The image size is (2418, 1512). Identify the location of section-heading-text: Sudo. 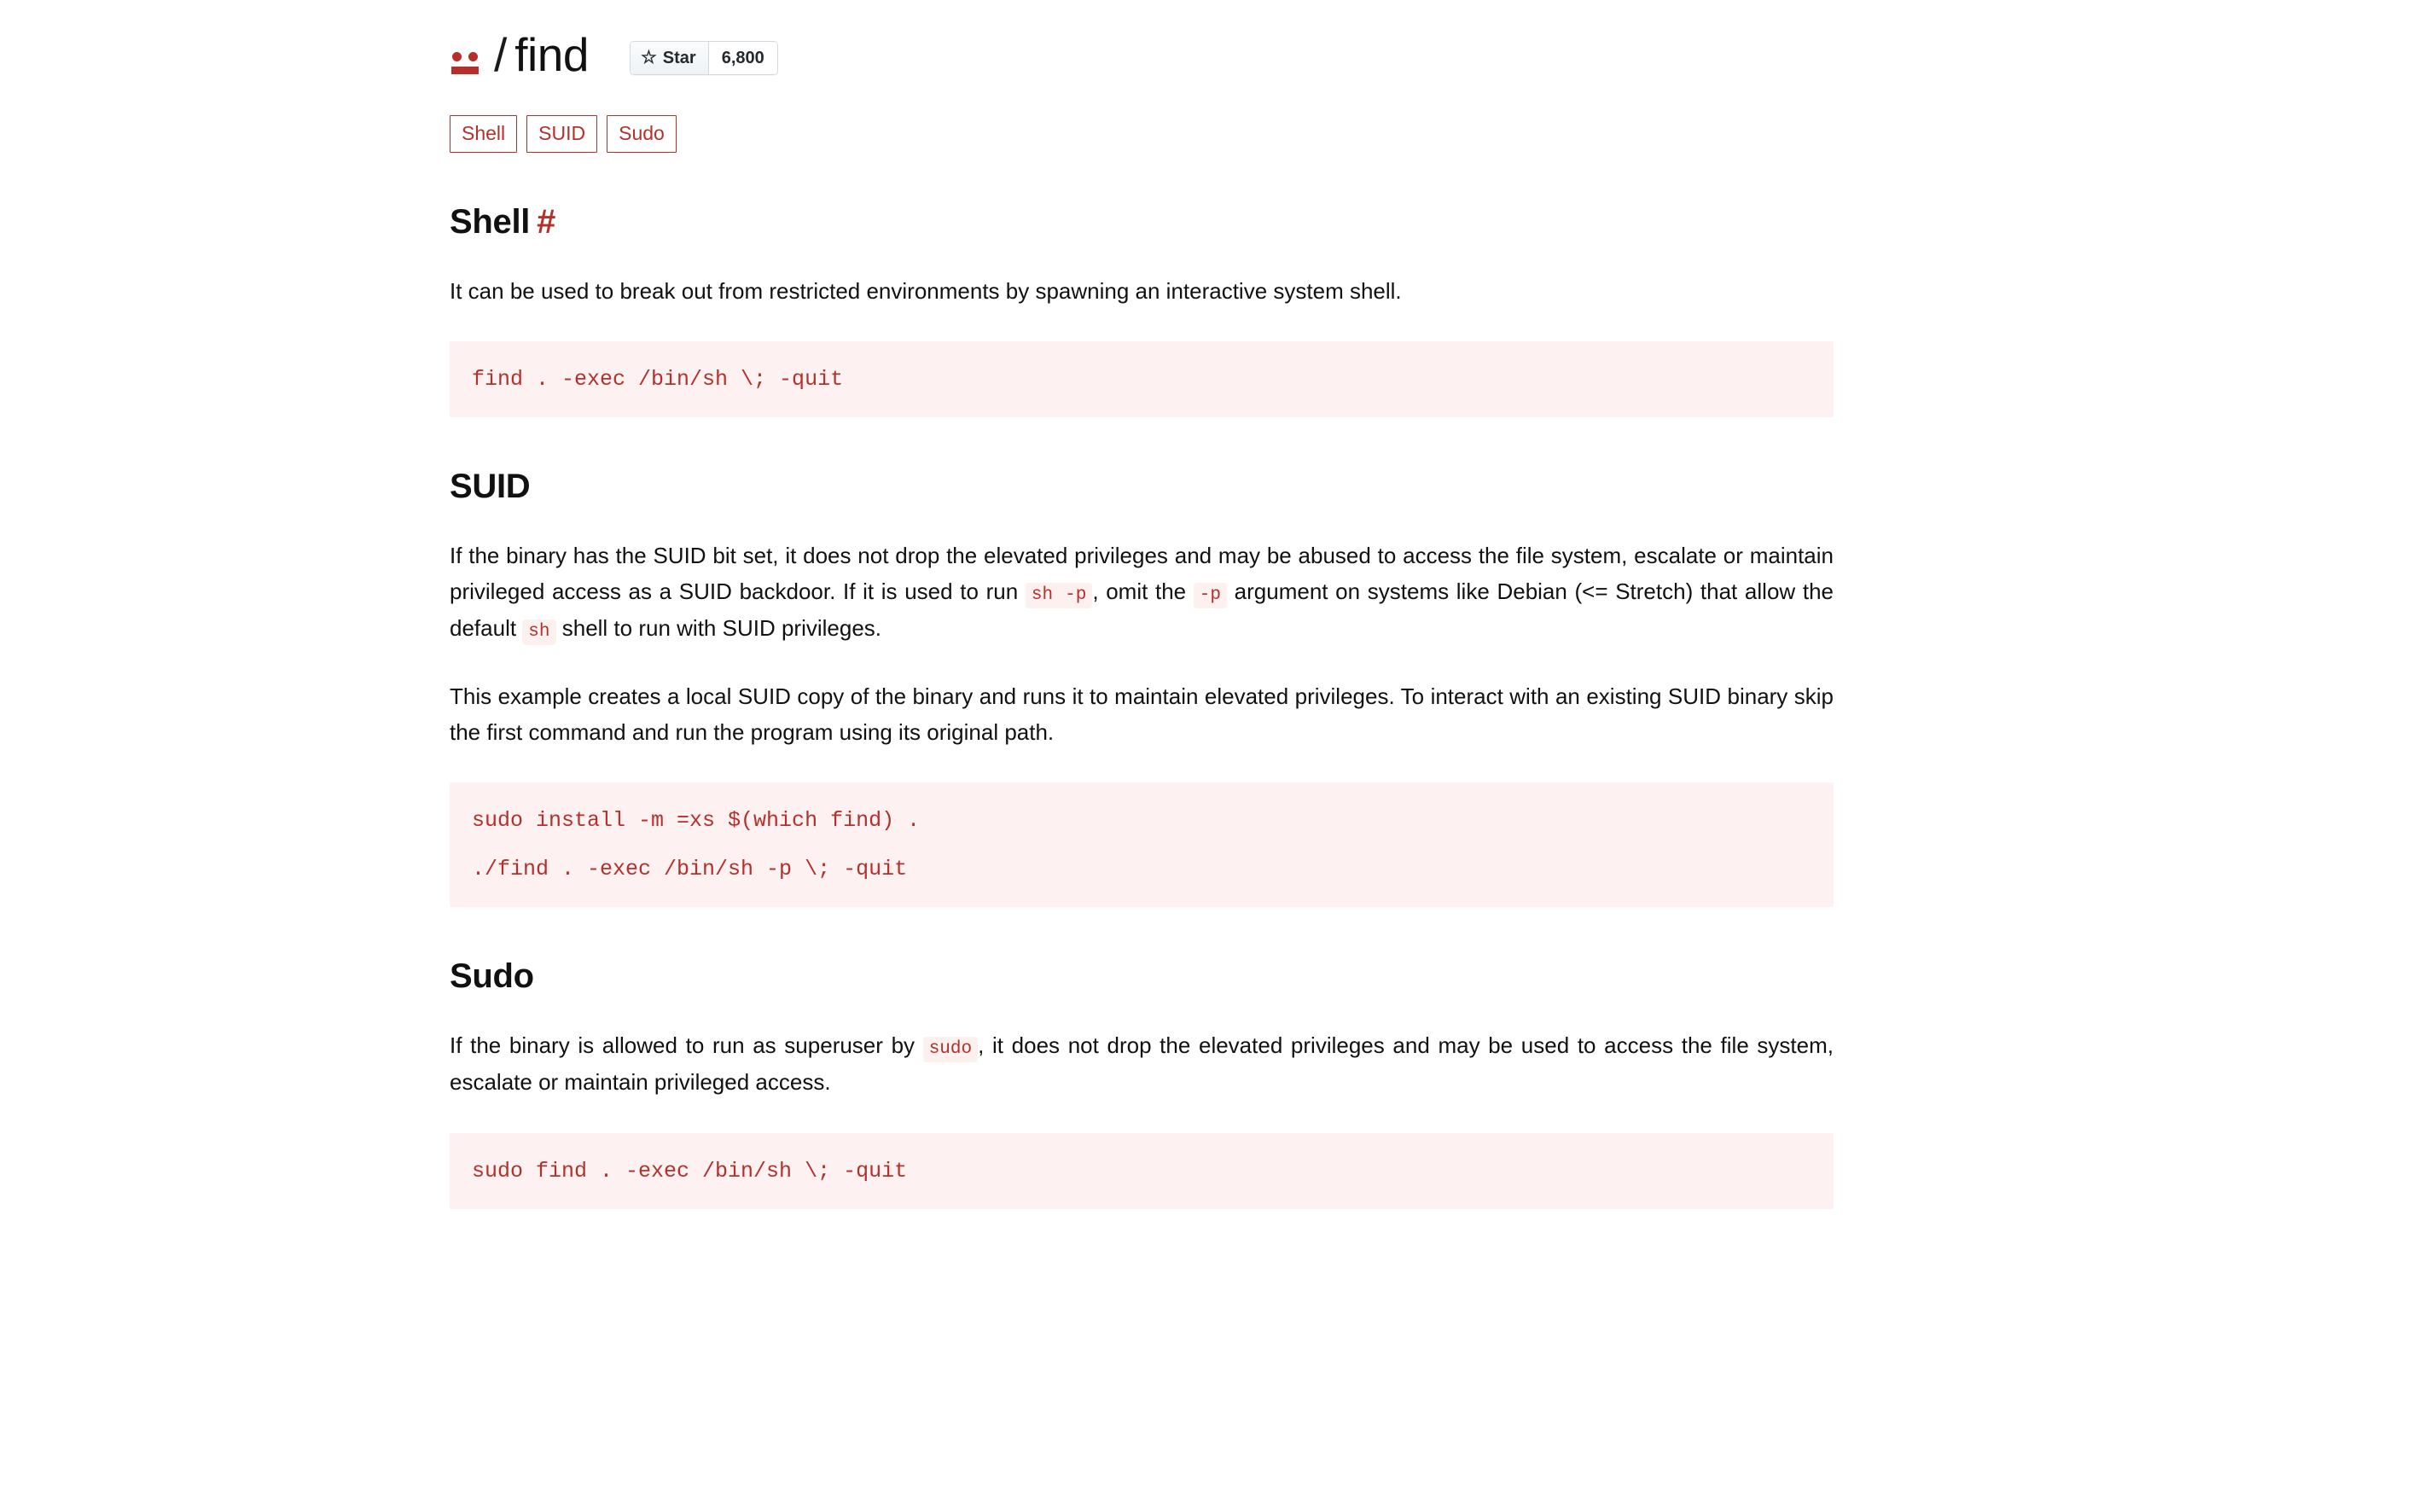
(492, 976).